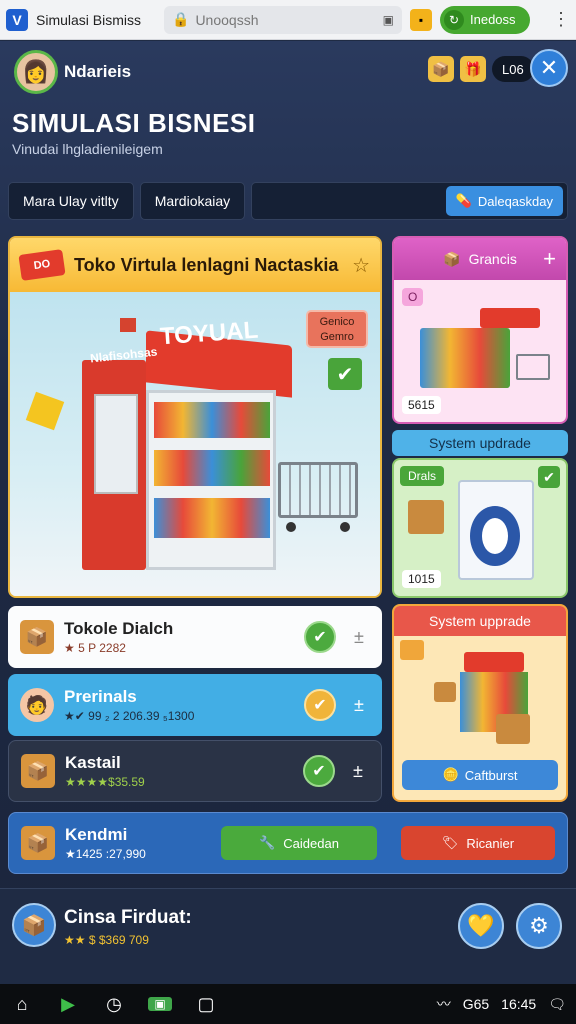 This screenshot has width=576, height=1024. Describe the element at coordinates (480, 621) in the screenshot. I see `system-upgrade-header: System upprade` at that location.